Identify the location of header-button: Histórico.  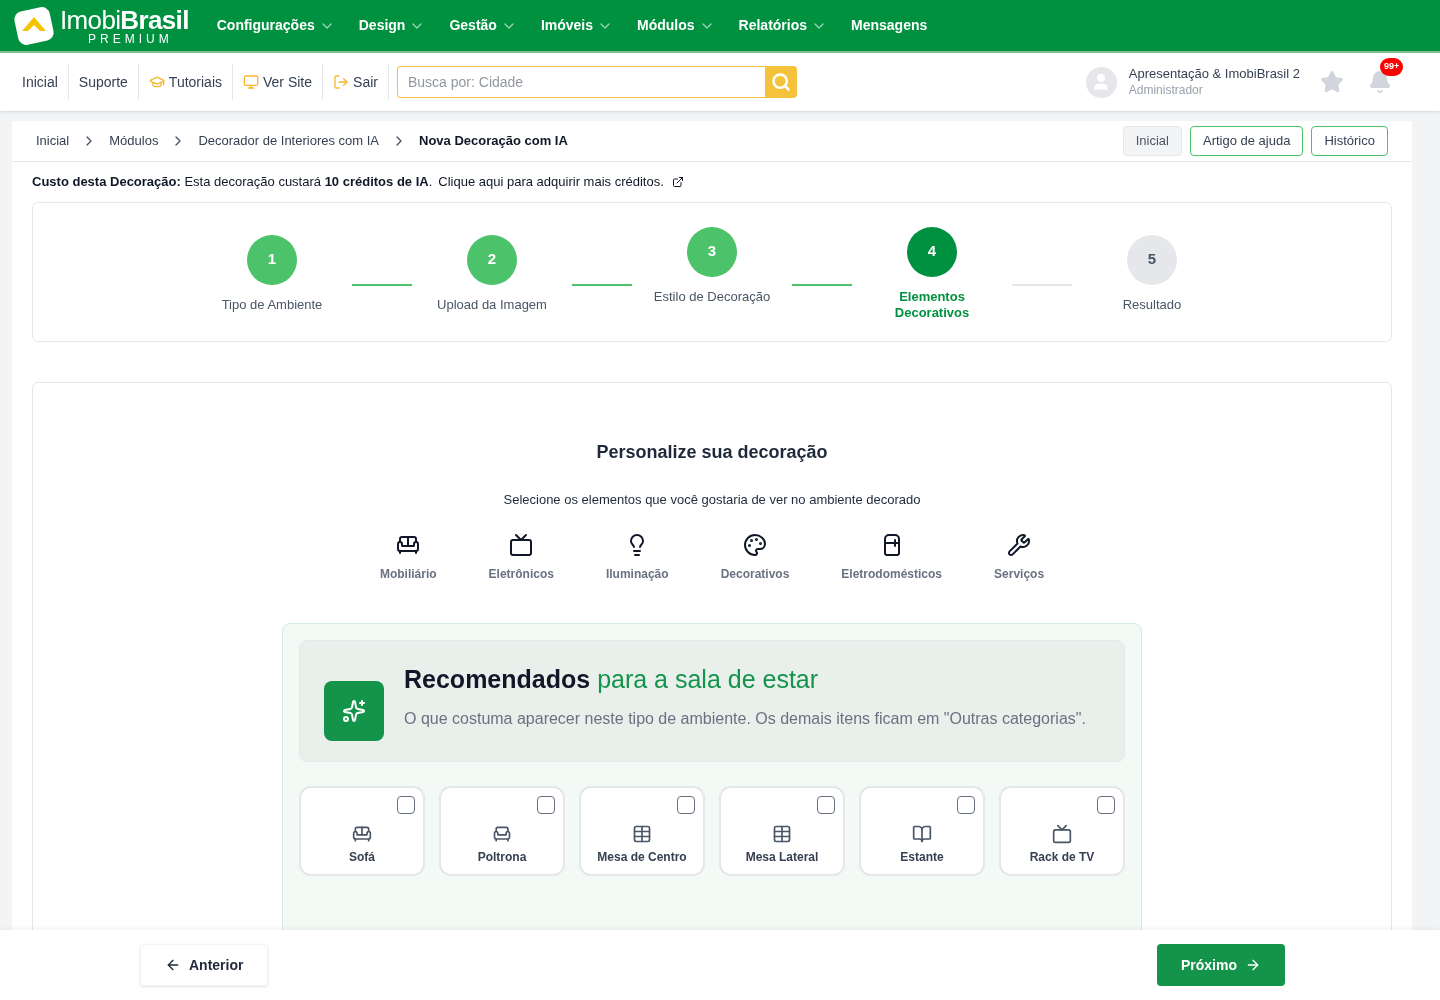
(1349, 141).